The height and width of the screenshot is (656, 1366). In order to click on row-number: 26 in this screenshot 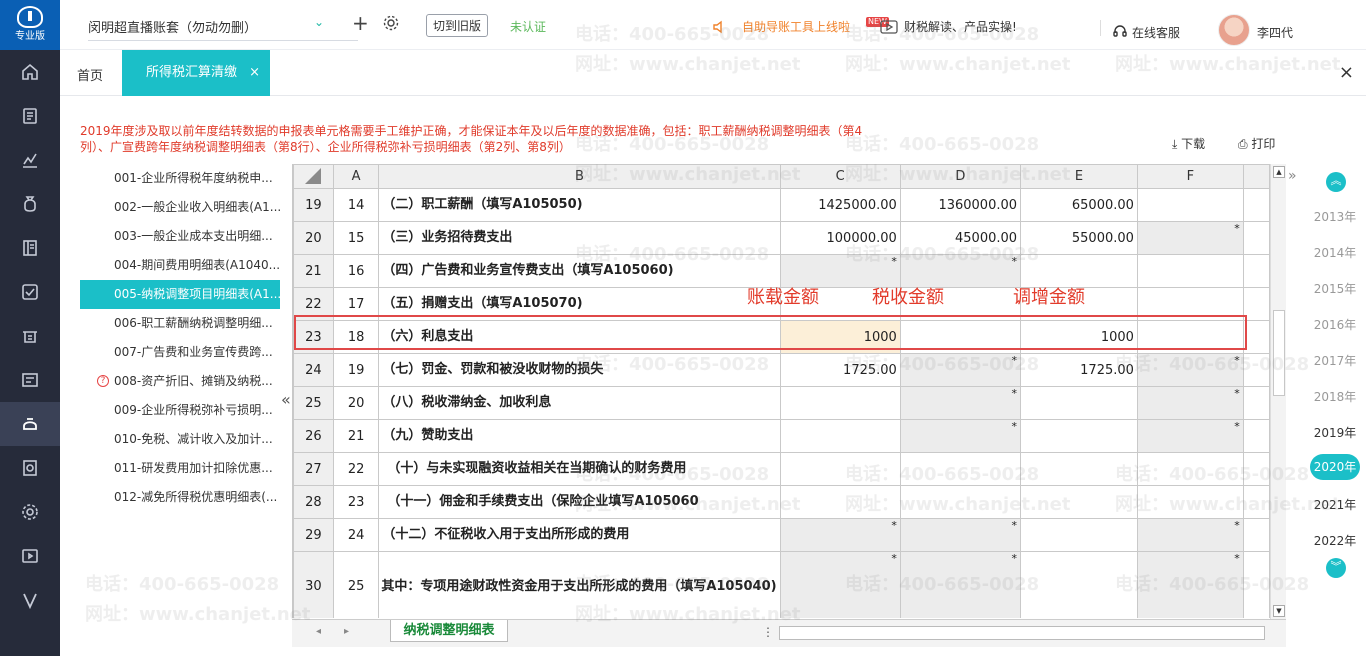, I will do `click(313, 436)`.